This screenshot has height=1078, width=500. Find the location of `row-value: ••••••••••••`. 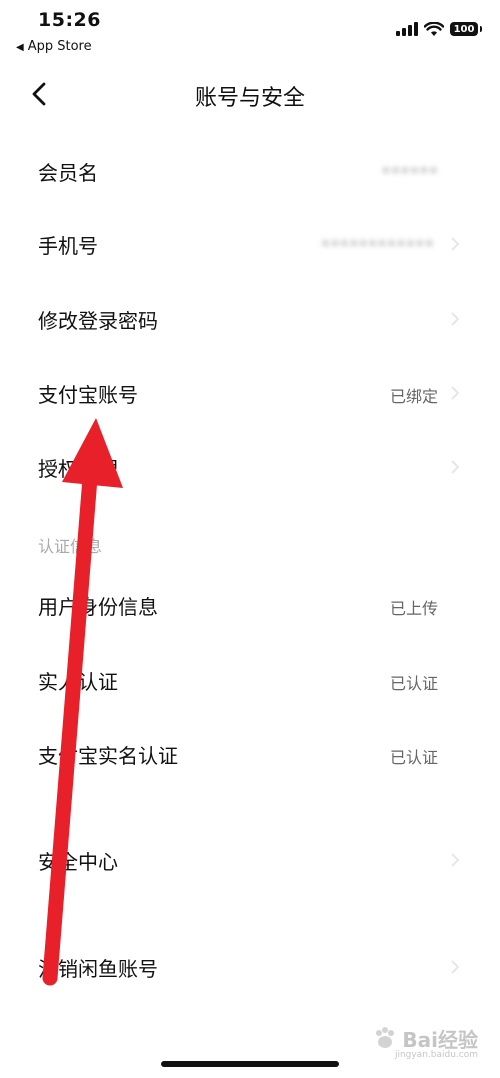

row-value: •••••••••••• is located at coordinates (377, 243).